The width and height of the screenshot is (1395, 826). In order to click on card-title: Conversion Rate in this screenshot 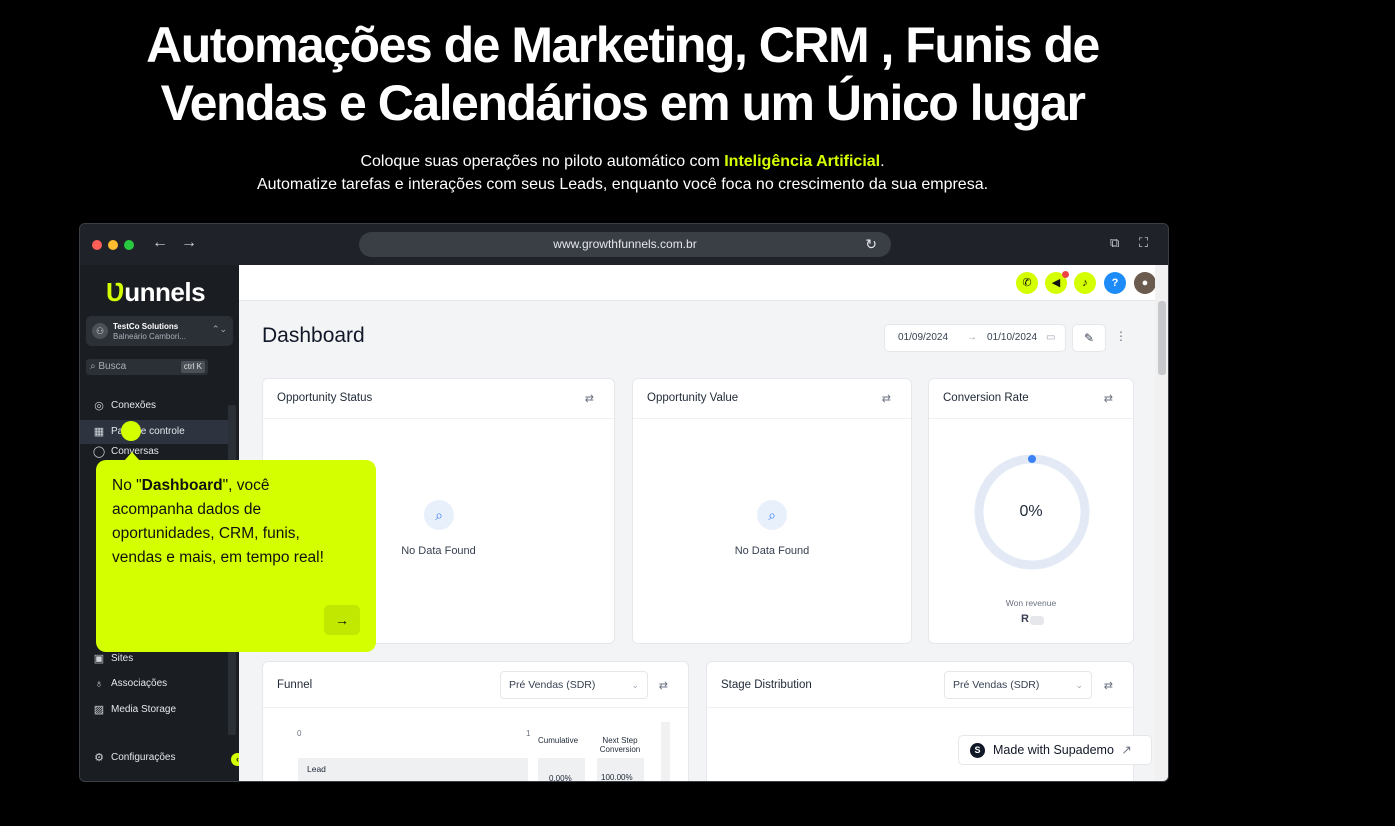, I will do `click(986, 398)`.